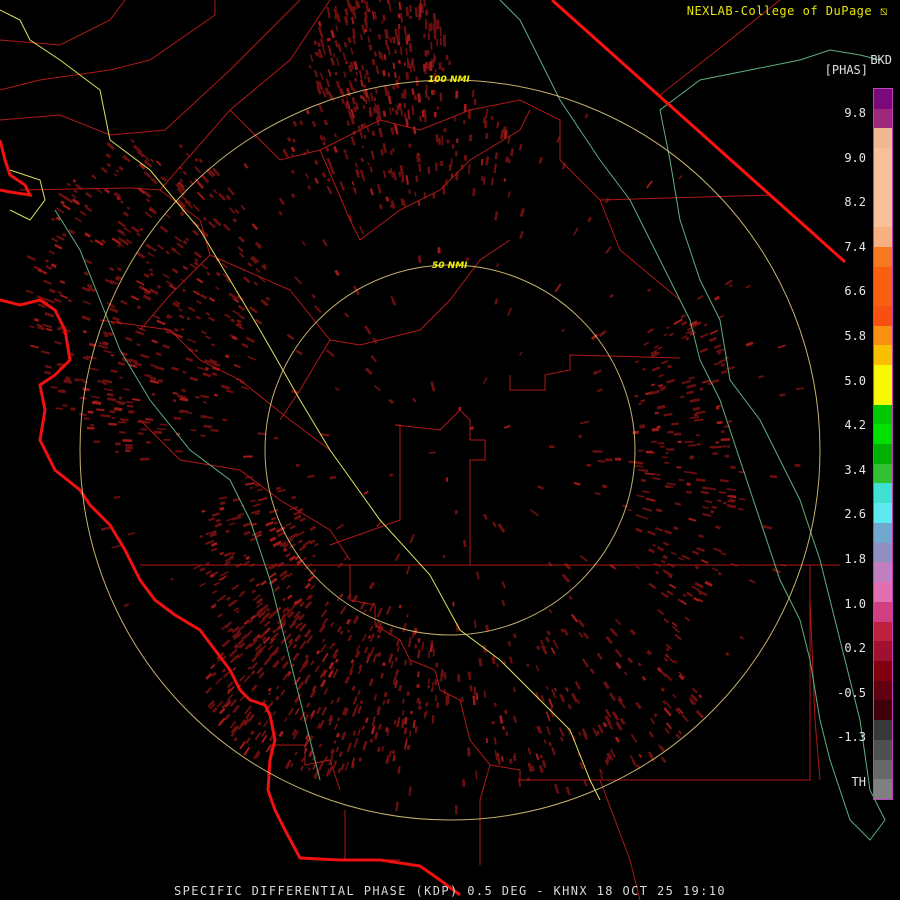 Image resolution: width=900 pixels, height=900 pixels. Describe the element at coordinates (883, 11) in the screenshot. I see `logo-icon: ⧅` at that location.